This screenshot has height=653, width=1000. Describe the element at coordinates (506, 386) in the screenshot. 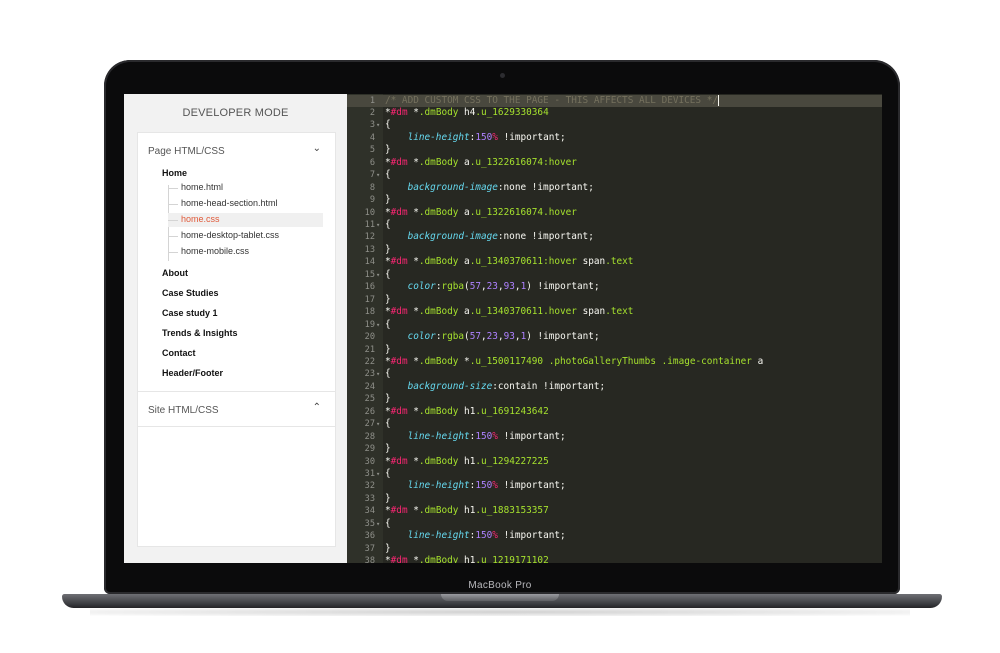

I see `code-text: background-size:contain !important;` at that location.